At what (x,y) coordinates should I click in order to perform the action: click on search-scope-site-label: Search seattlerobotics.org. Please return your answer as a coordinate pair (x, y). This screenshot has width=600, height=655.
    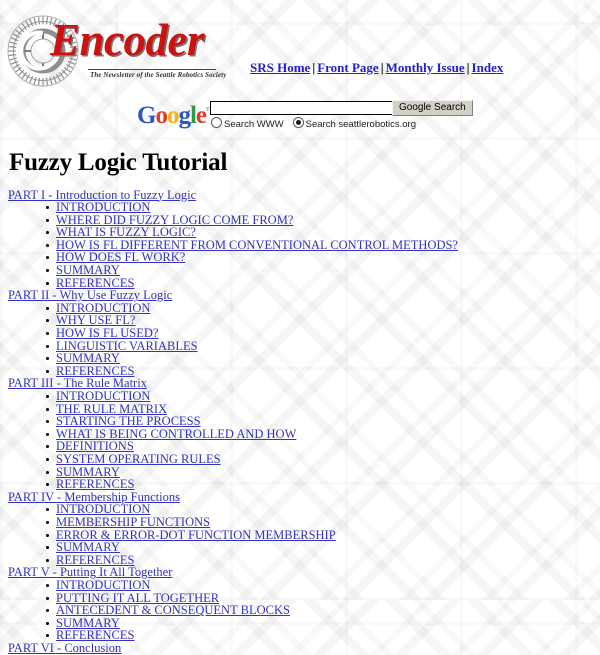
    Looking at the image, I should click on (361, 124).